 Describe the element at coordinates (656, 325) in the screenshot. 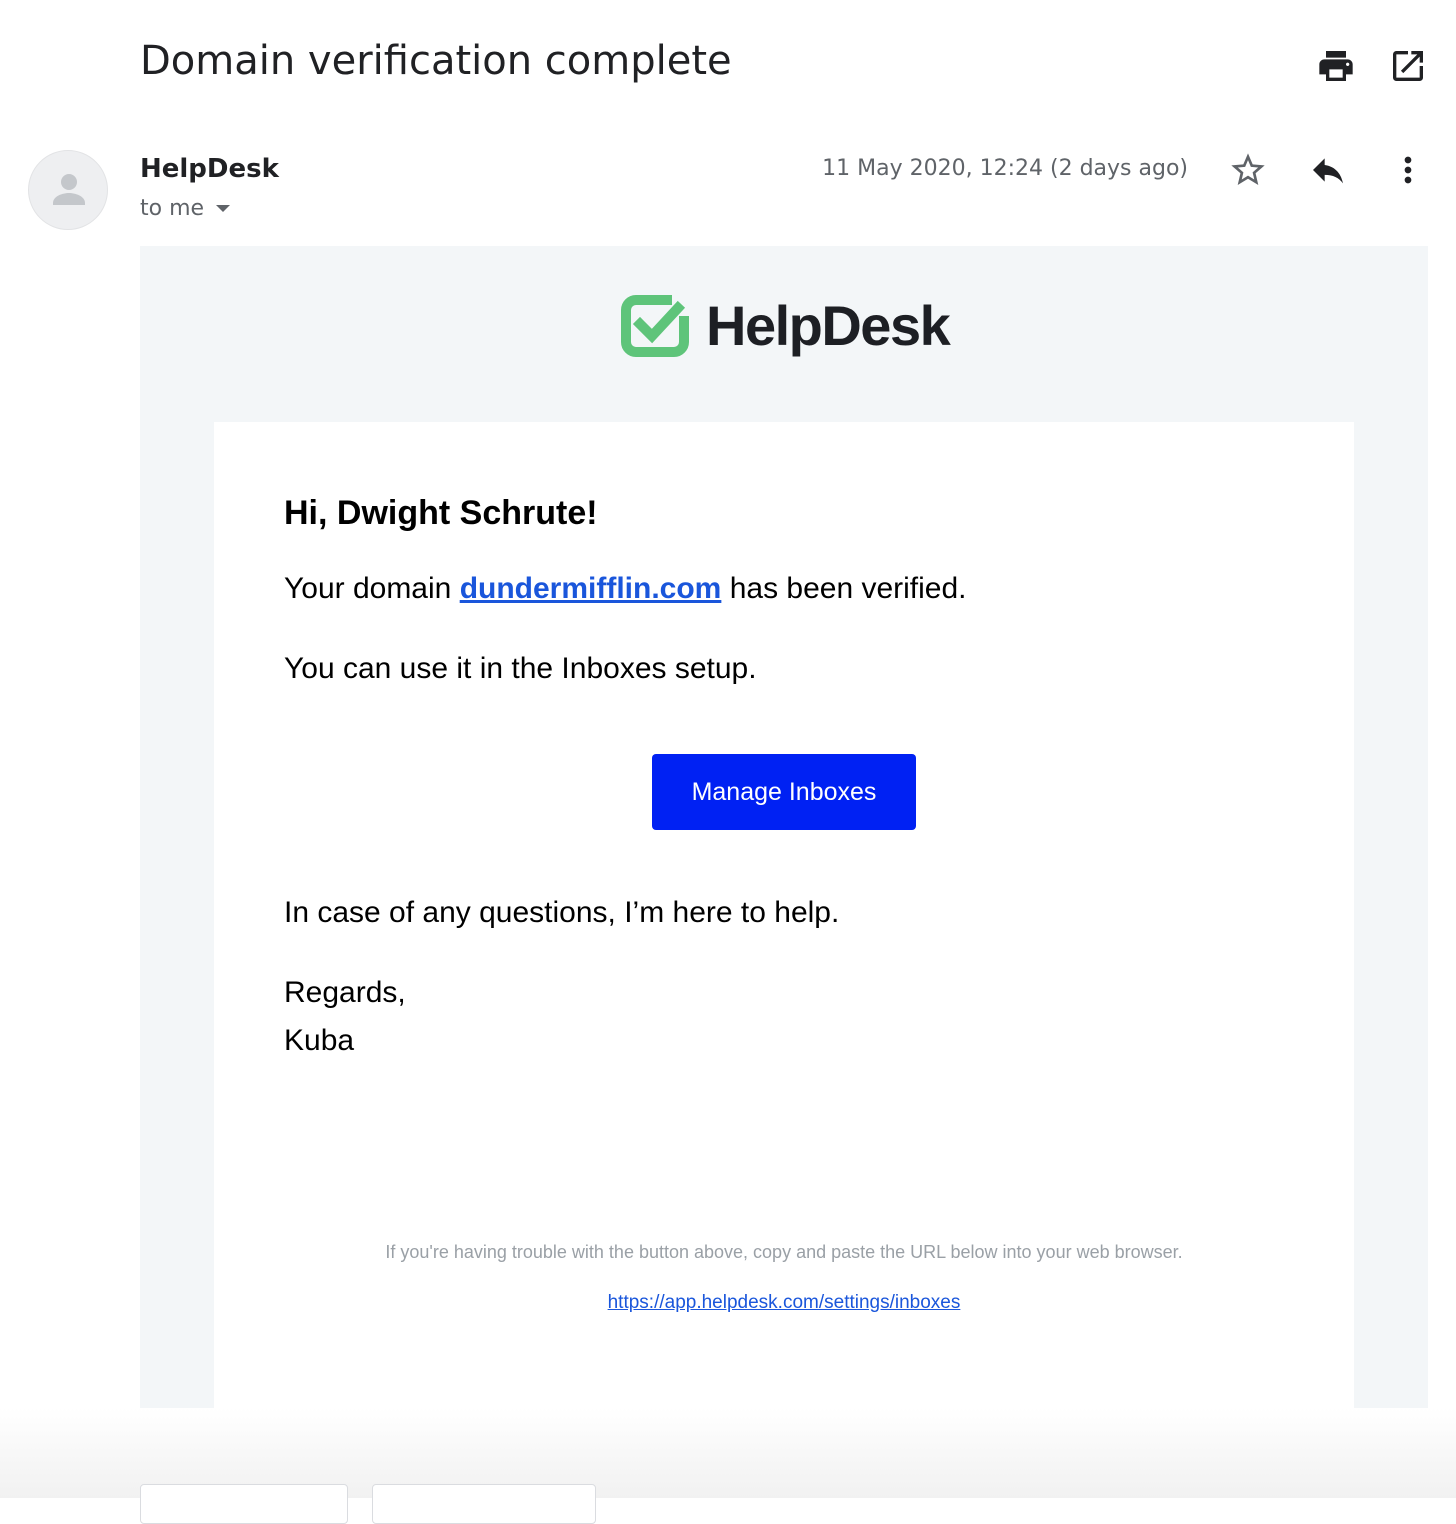

I see `checkbox-logo-icon` at that location.